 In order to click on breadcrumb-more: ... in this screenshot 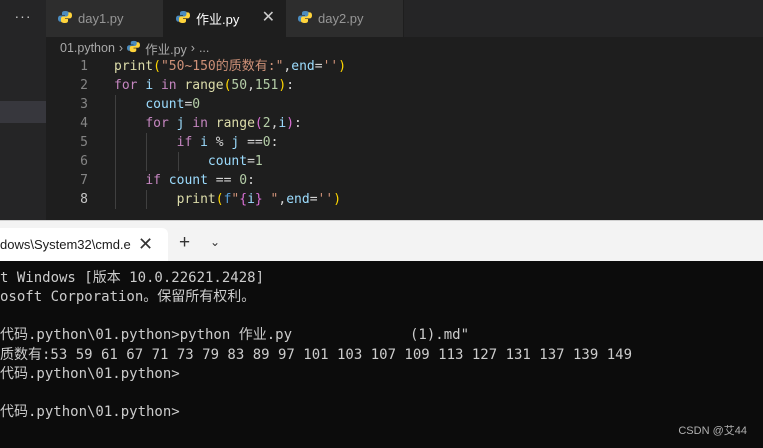, I will do `click(204, 48)`.